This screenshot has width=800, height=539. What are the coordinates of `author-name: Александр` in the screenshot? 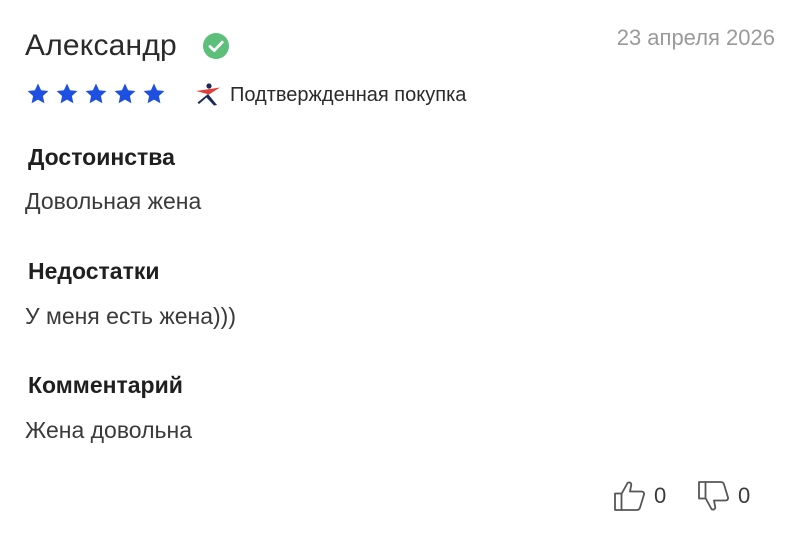 It's located at (101, 45).